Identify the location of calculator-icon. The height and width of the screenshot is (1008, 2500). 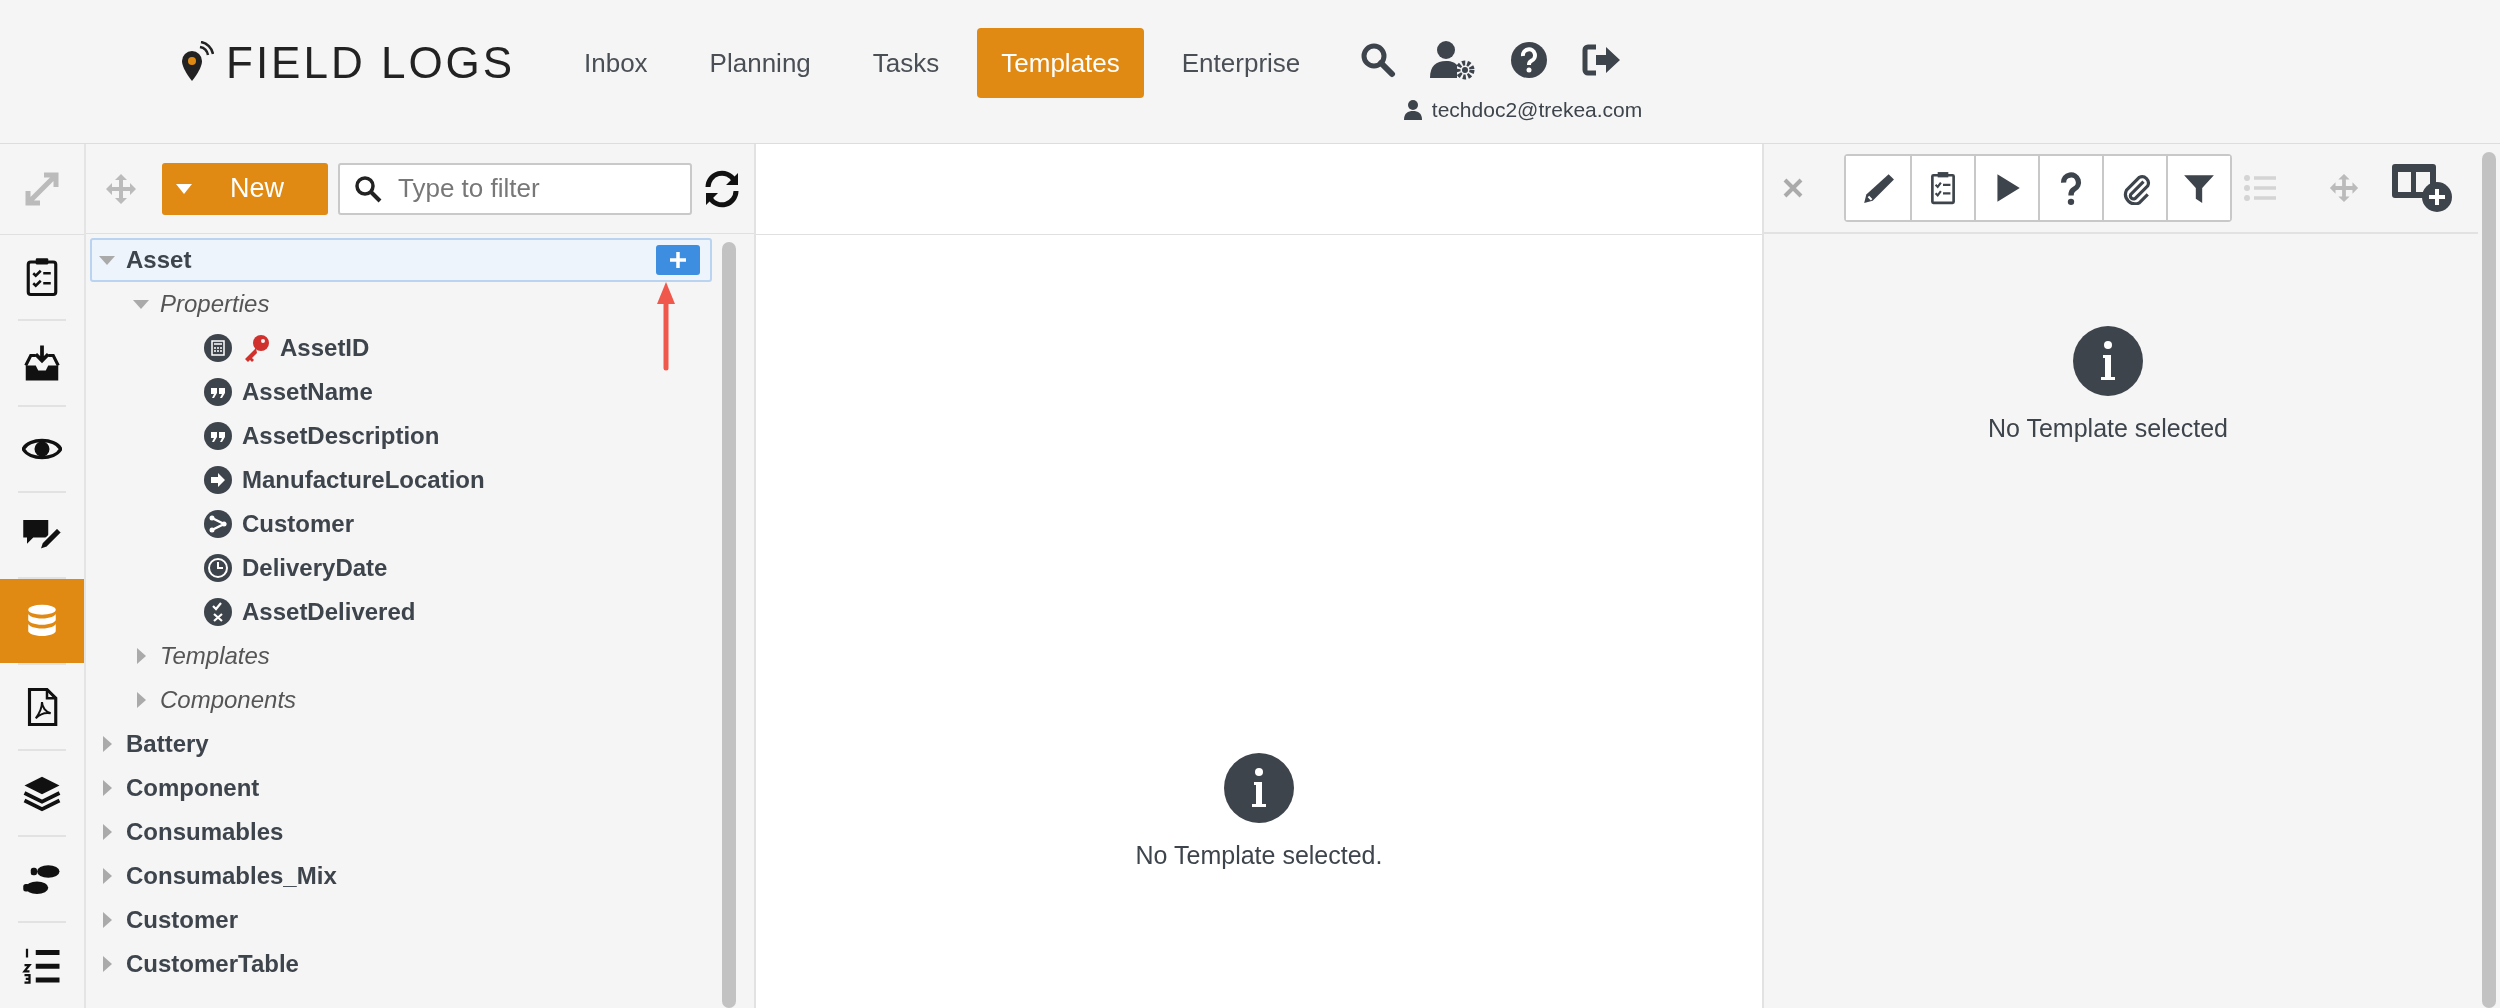
(218, 348).